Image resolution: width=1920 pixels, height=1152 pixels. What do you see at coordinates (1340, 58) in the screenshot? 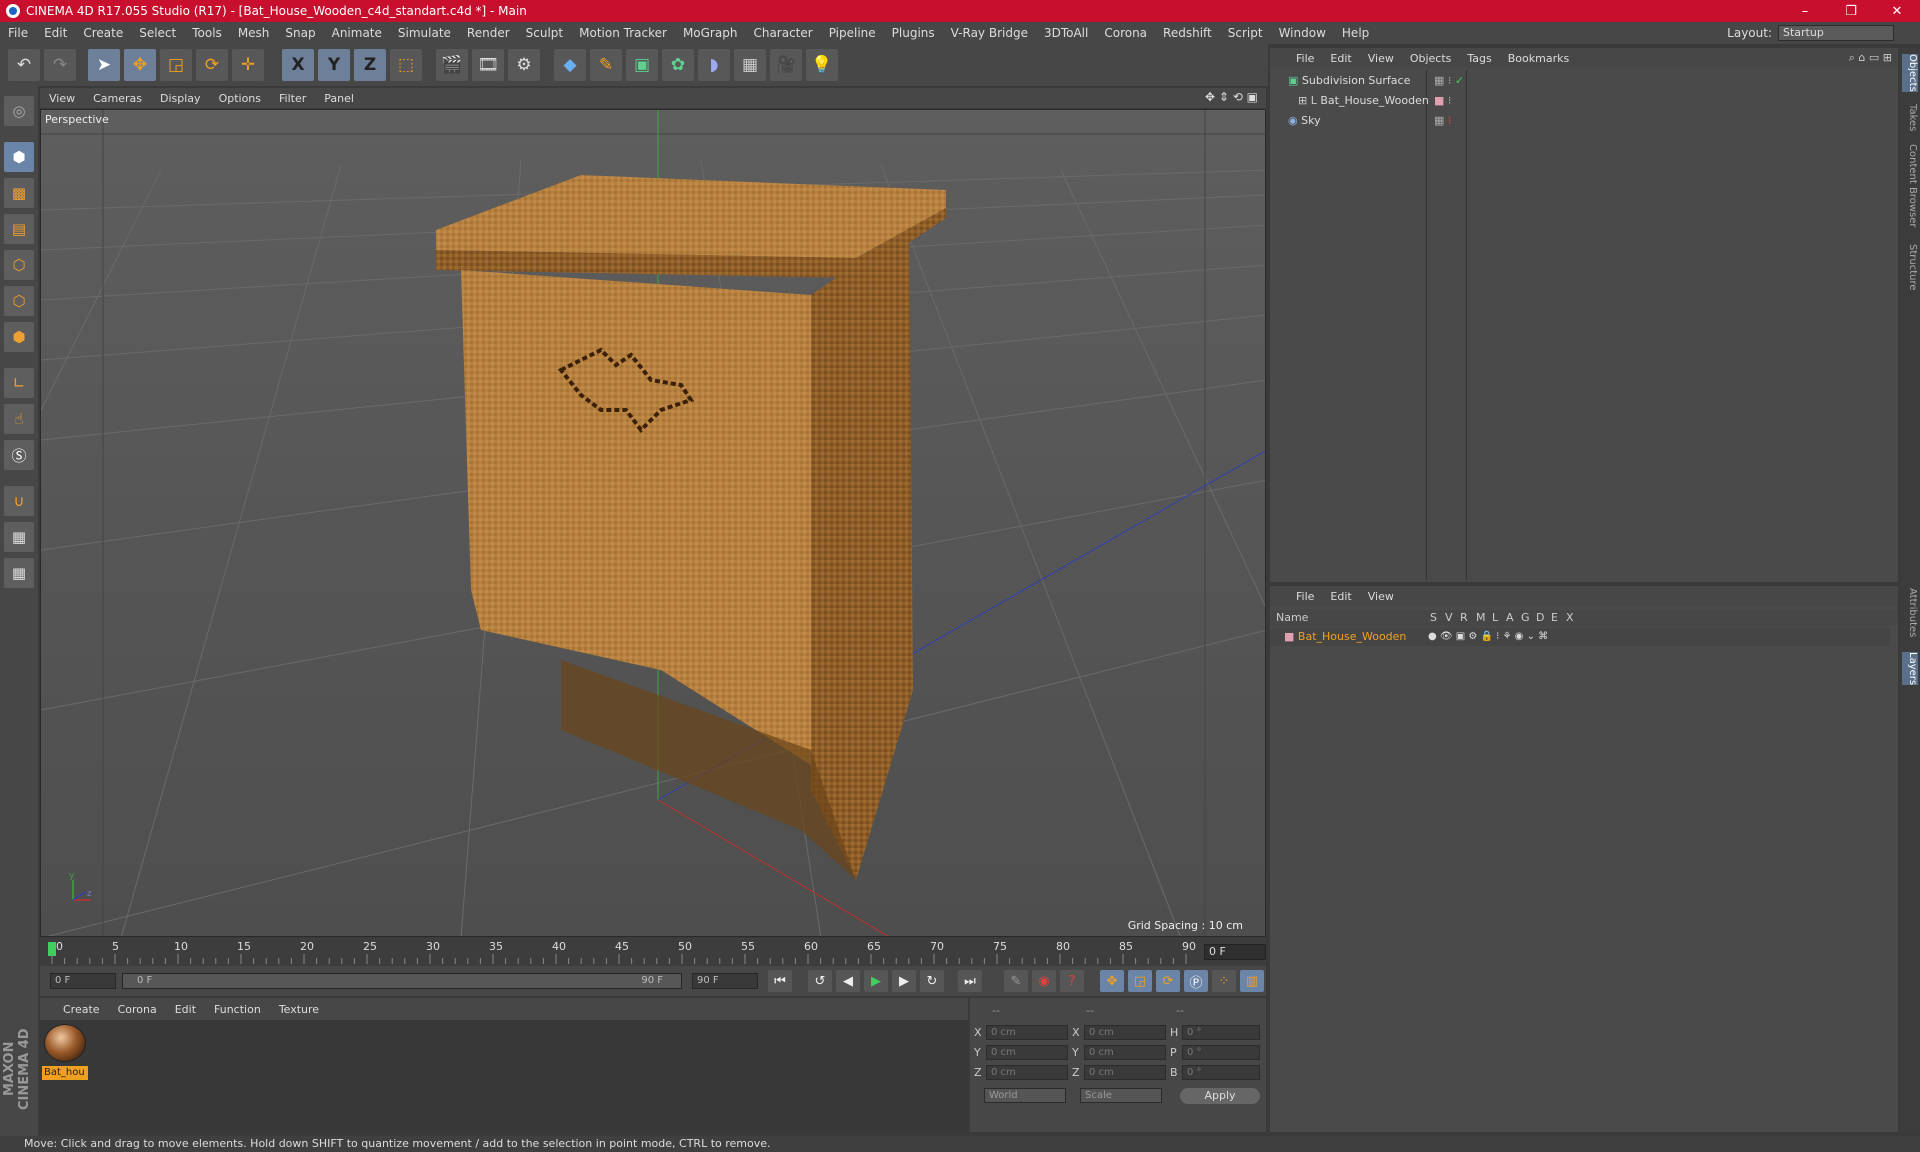
I see `om-menu-edit: Edit` at bounding box center [1340, 58].